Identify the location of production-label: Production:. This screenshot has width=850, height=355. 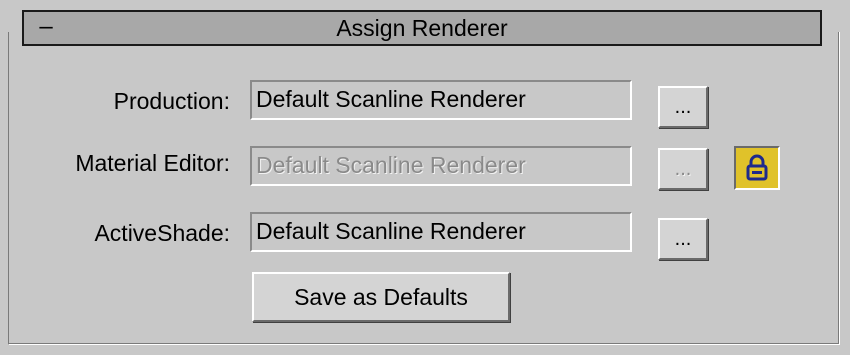
(171, 101).